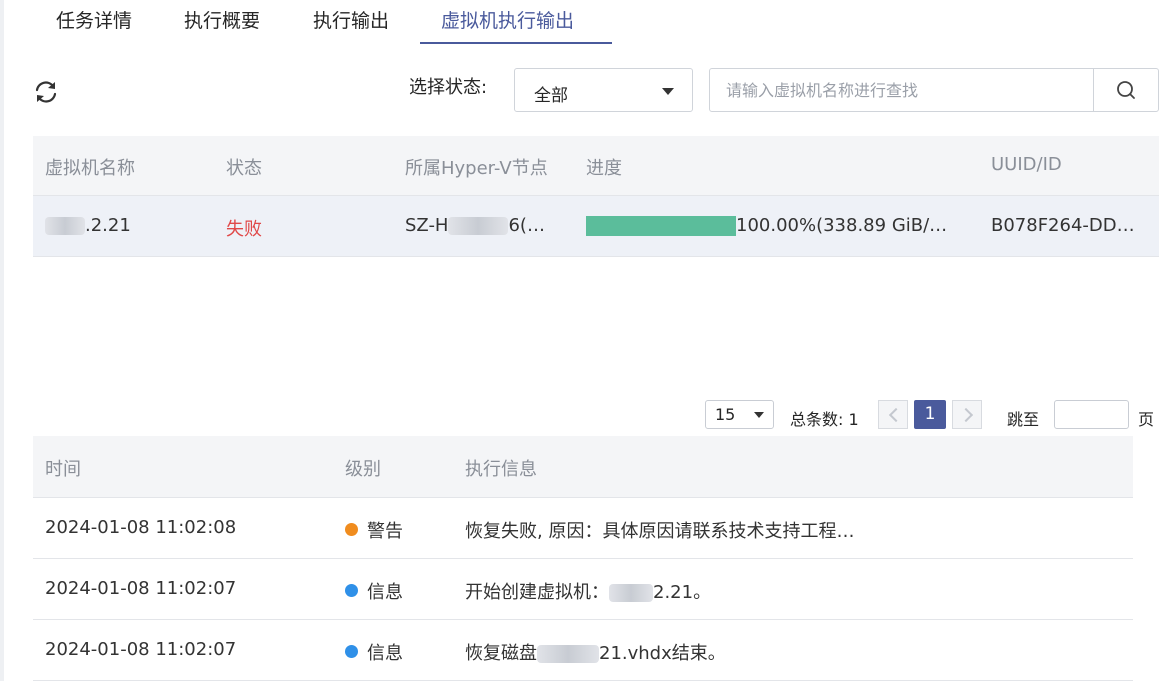  Describe the element at coordinates (661, 226) in the screenshot. I see `progress-bar` at that location.